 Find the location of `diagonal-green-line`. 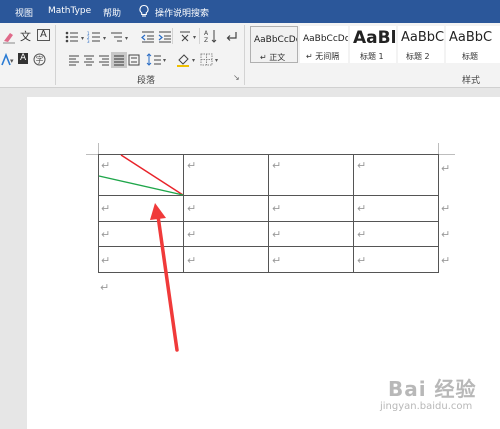

diagonal-green-line is located at coordinates (141, 185).